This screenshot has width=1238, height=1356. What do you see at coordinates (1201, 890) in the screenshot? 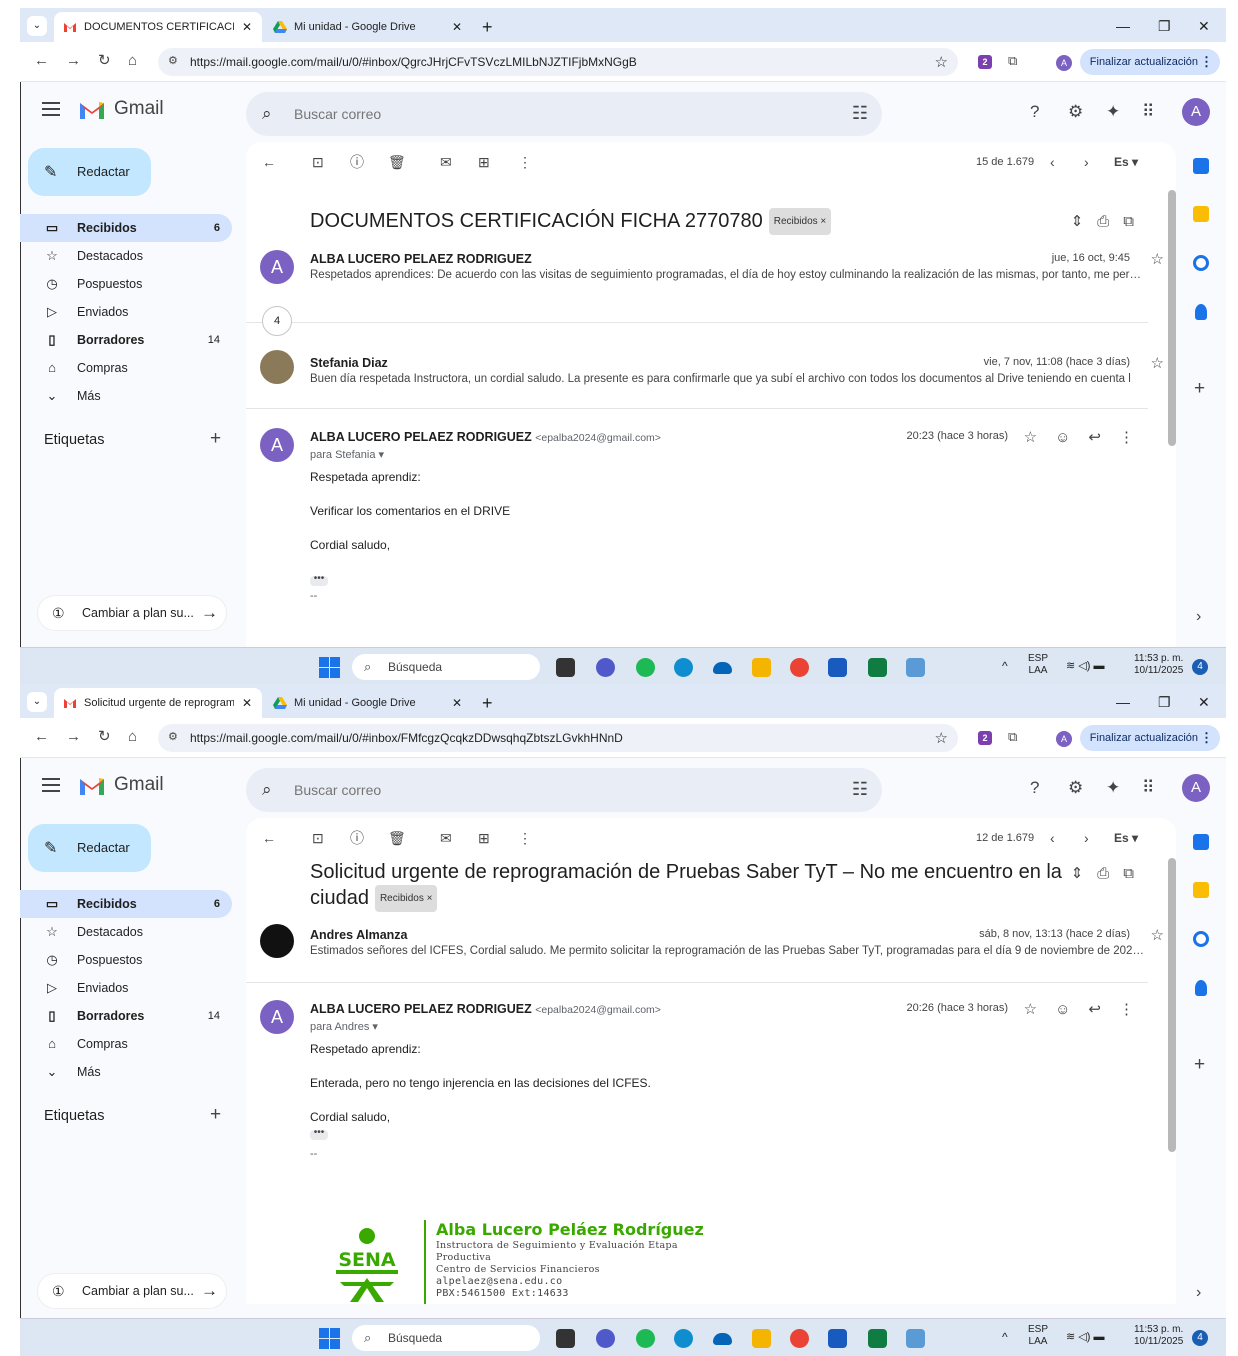
I see `keep-icon` at bounding box center [1201, 890].